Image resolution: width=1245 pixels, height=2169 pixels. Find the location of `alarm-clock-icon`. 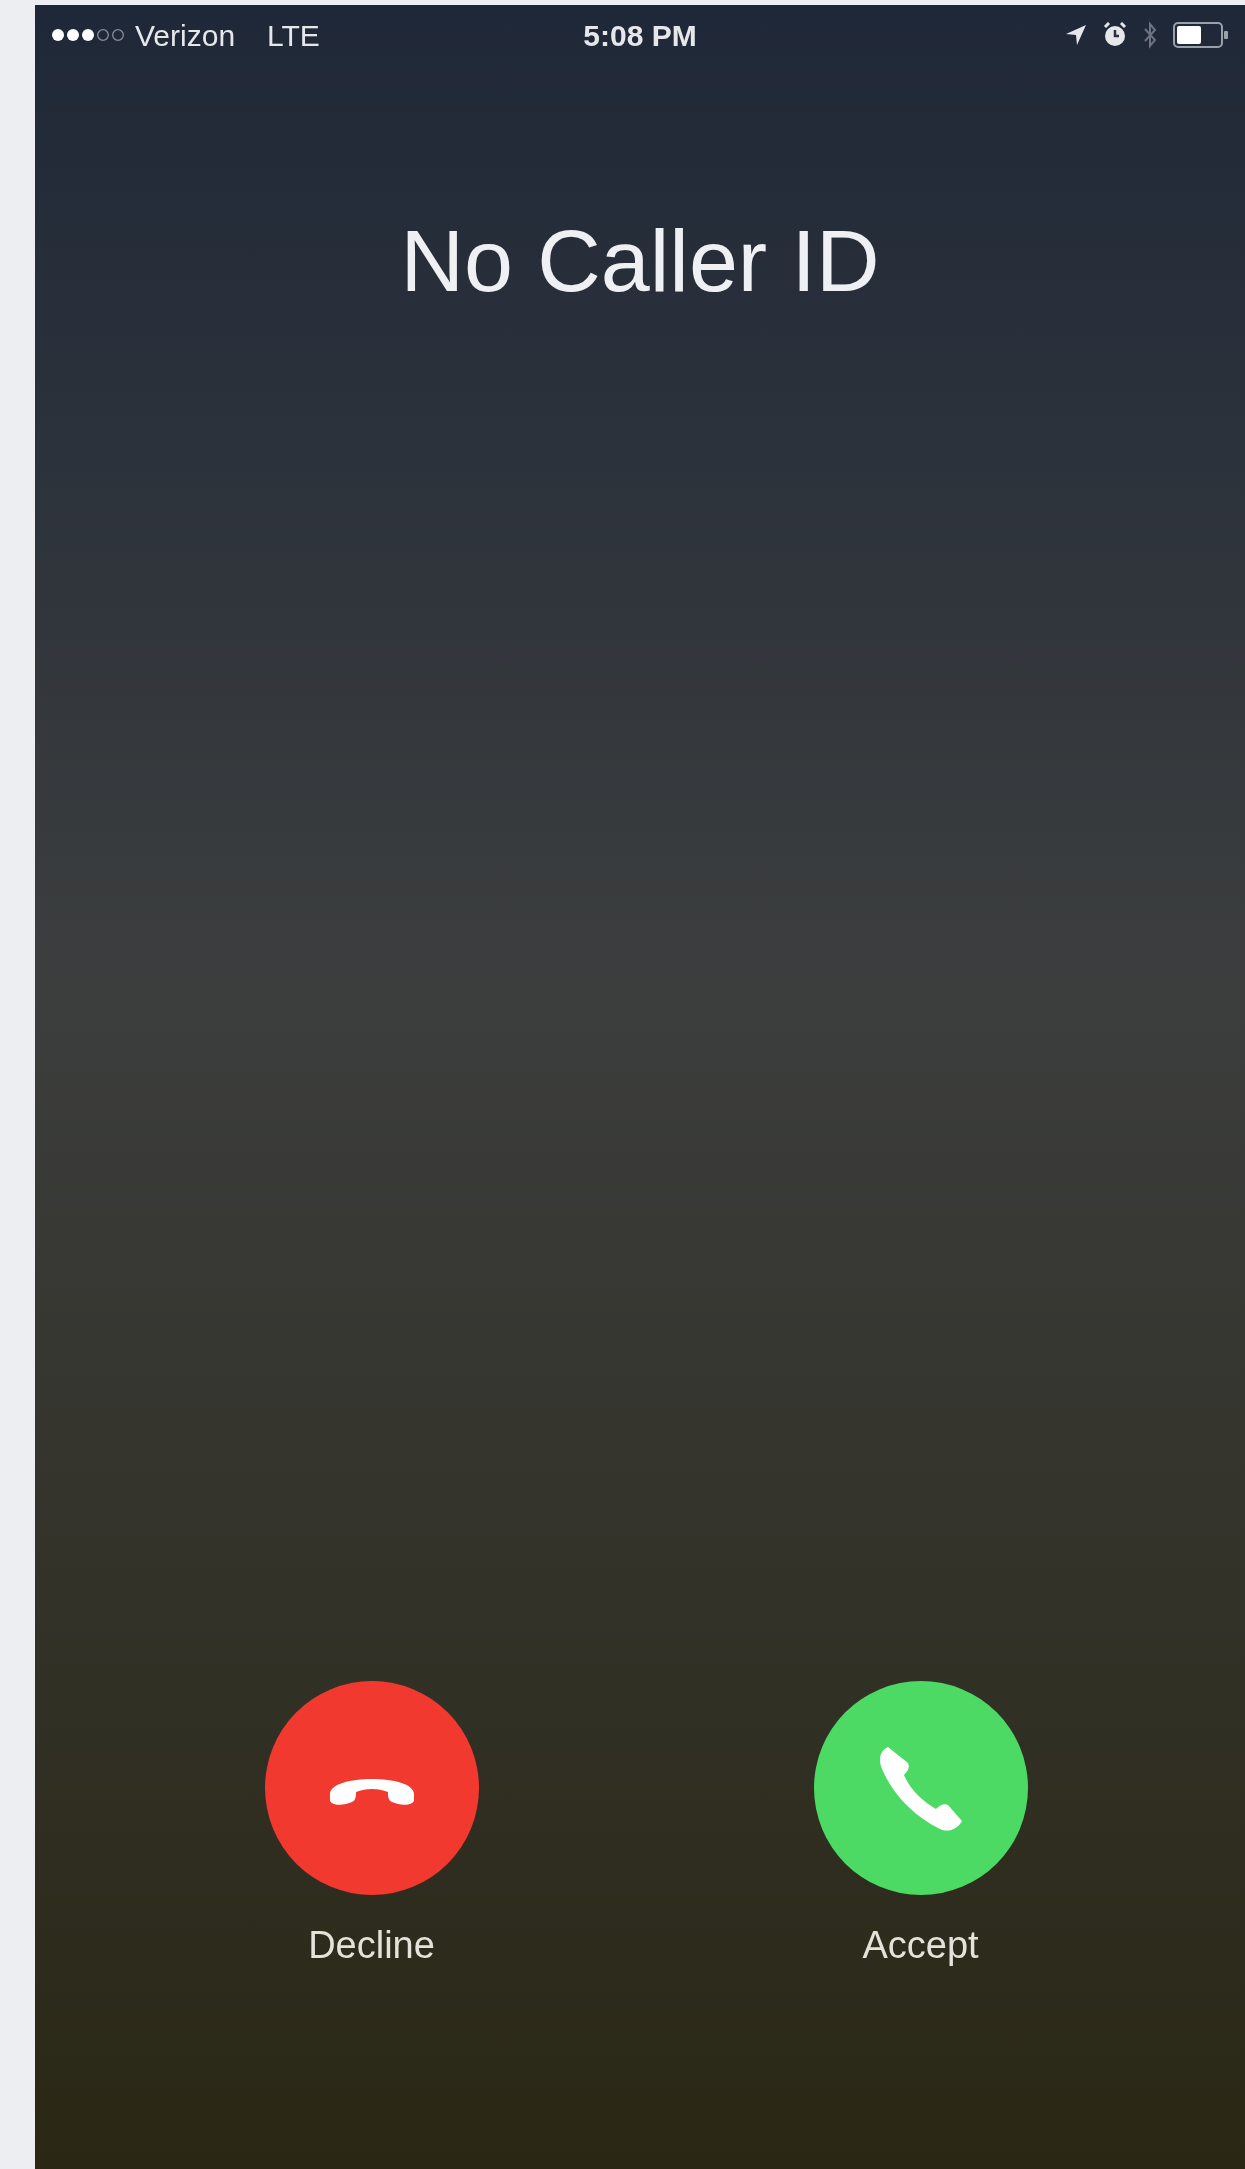

alarm-clock-icon is located at coordinates (1115, 35).